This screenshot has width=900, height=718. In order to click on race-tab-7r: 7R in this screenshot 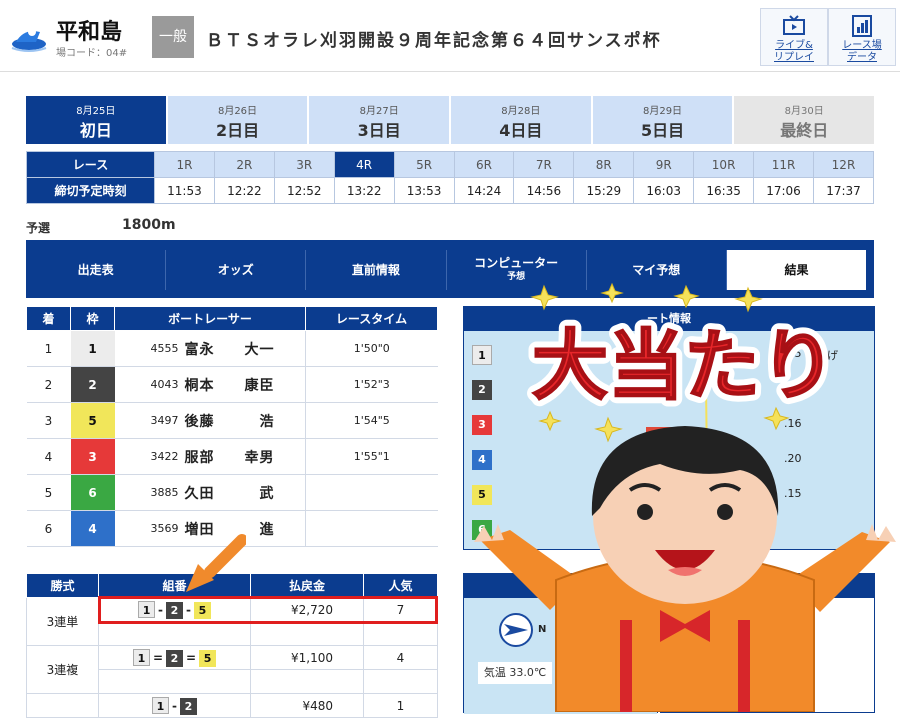, I will do `click(544, 164)`.